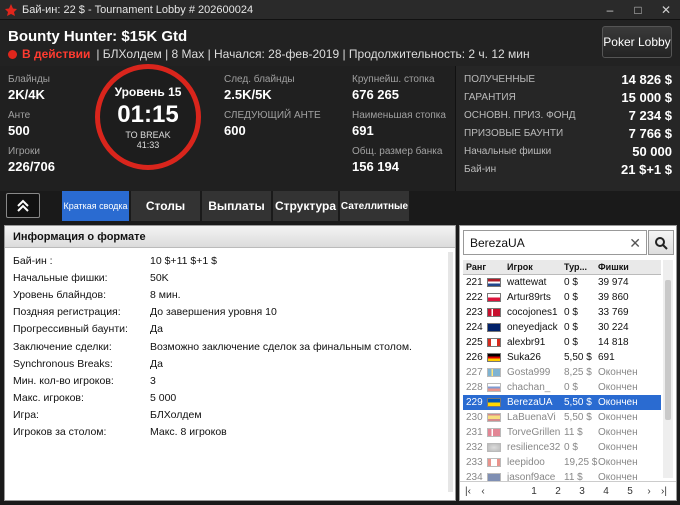  What do you see at coordinates (568, 79) in the screenshot?
I see `prize-row: ПОЛУЧЕННЫЕ 14 826 $` at bounding box center [568, 79].